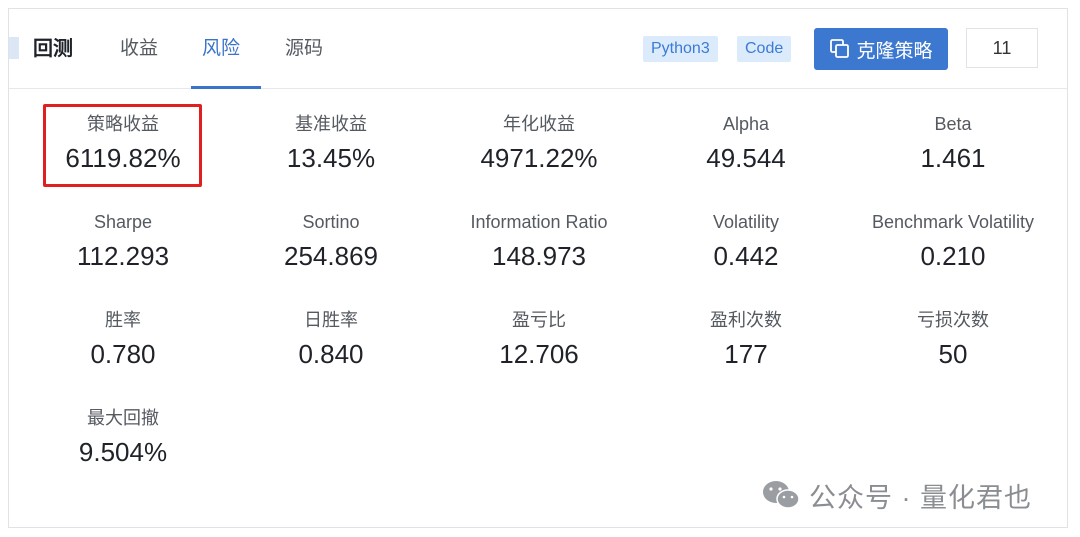 Image resolution: width=1080 pixels, height=537 pixels. I want to click on metric-value: 0.442, so click(746, 256).